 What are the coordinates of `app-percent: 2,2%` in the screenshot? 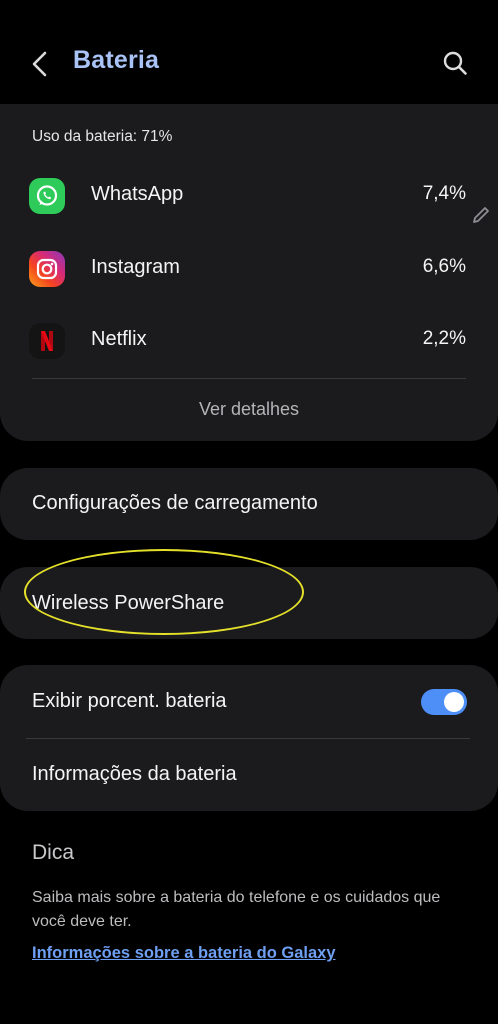 It's located at (444, 338).